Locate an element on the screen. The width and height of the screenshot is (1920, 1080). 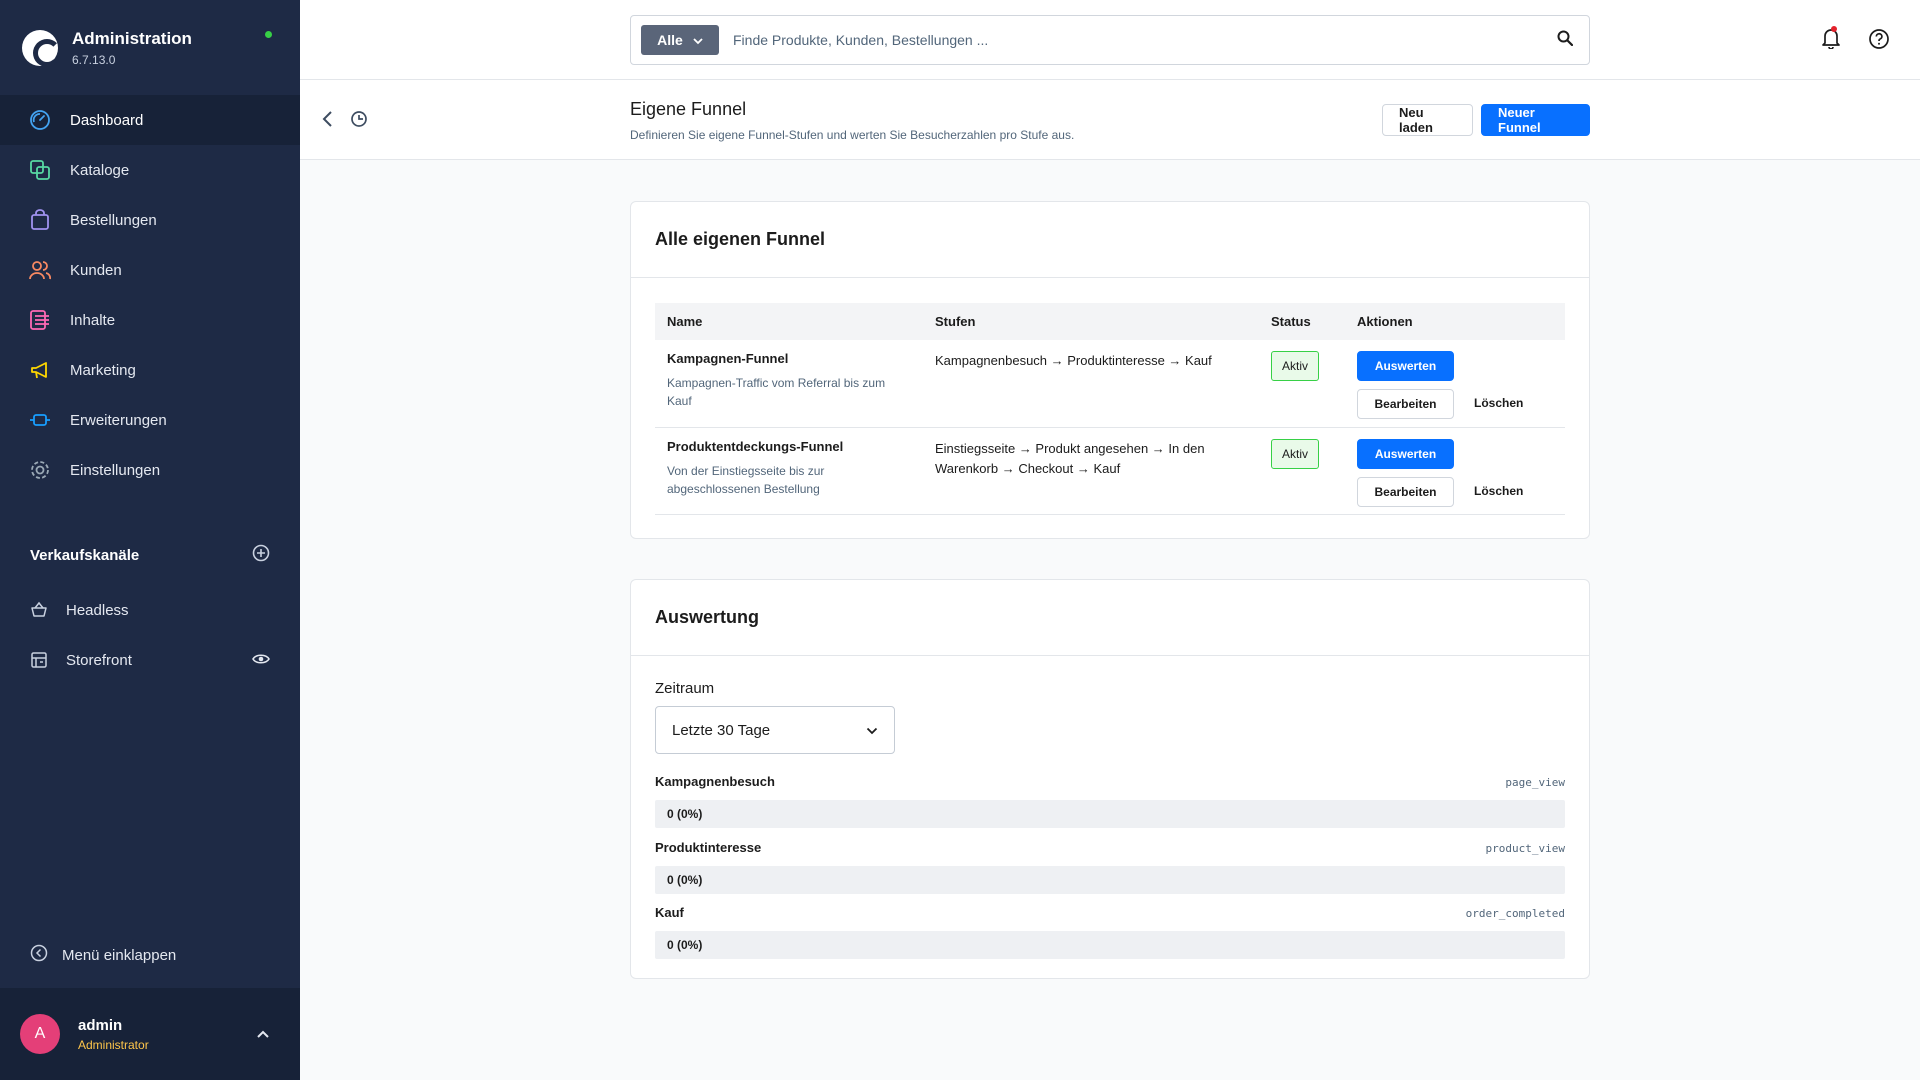
sales-channel-headless: Headless is located at coordinates (150, 610).